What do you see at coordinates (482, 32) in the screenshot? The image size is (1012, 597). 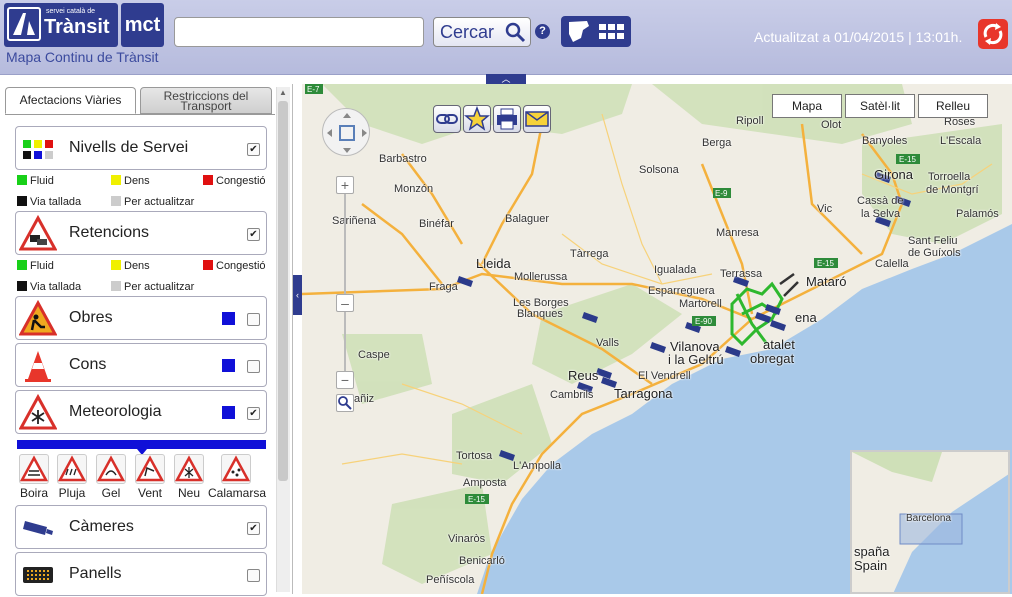 I see `search-button: Cercar` at bounding box center [482, 32].